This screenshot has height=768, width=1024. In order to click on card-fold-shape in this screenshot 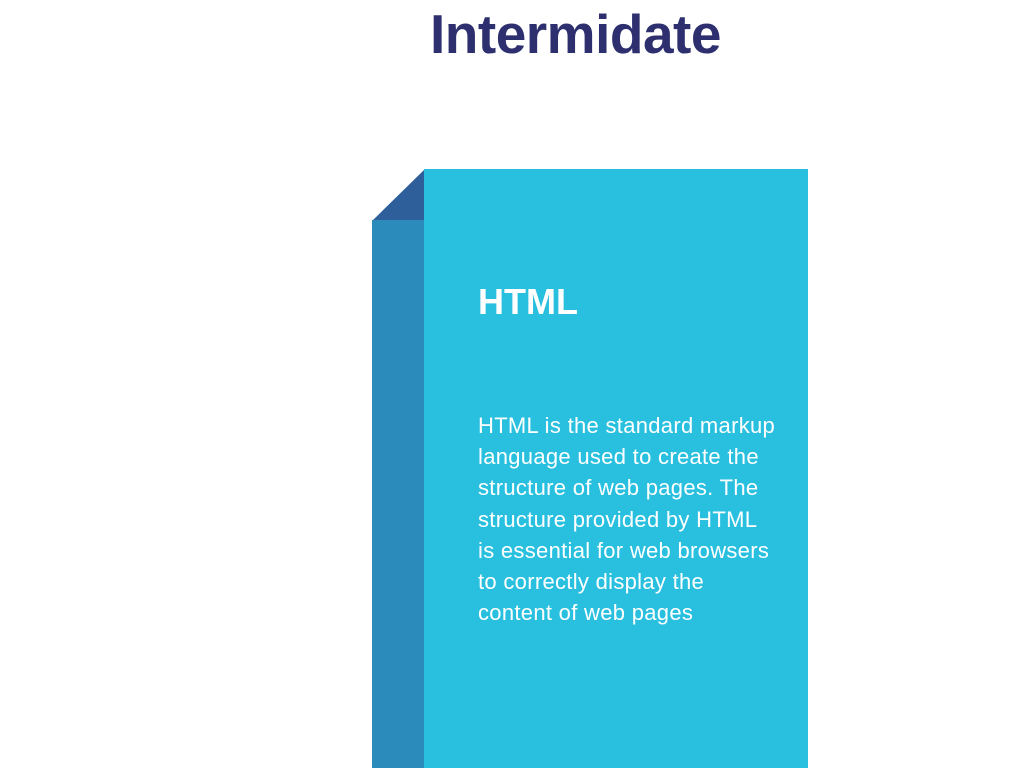, I will do `click(398, 195)`.